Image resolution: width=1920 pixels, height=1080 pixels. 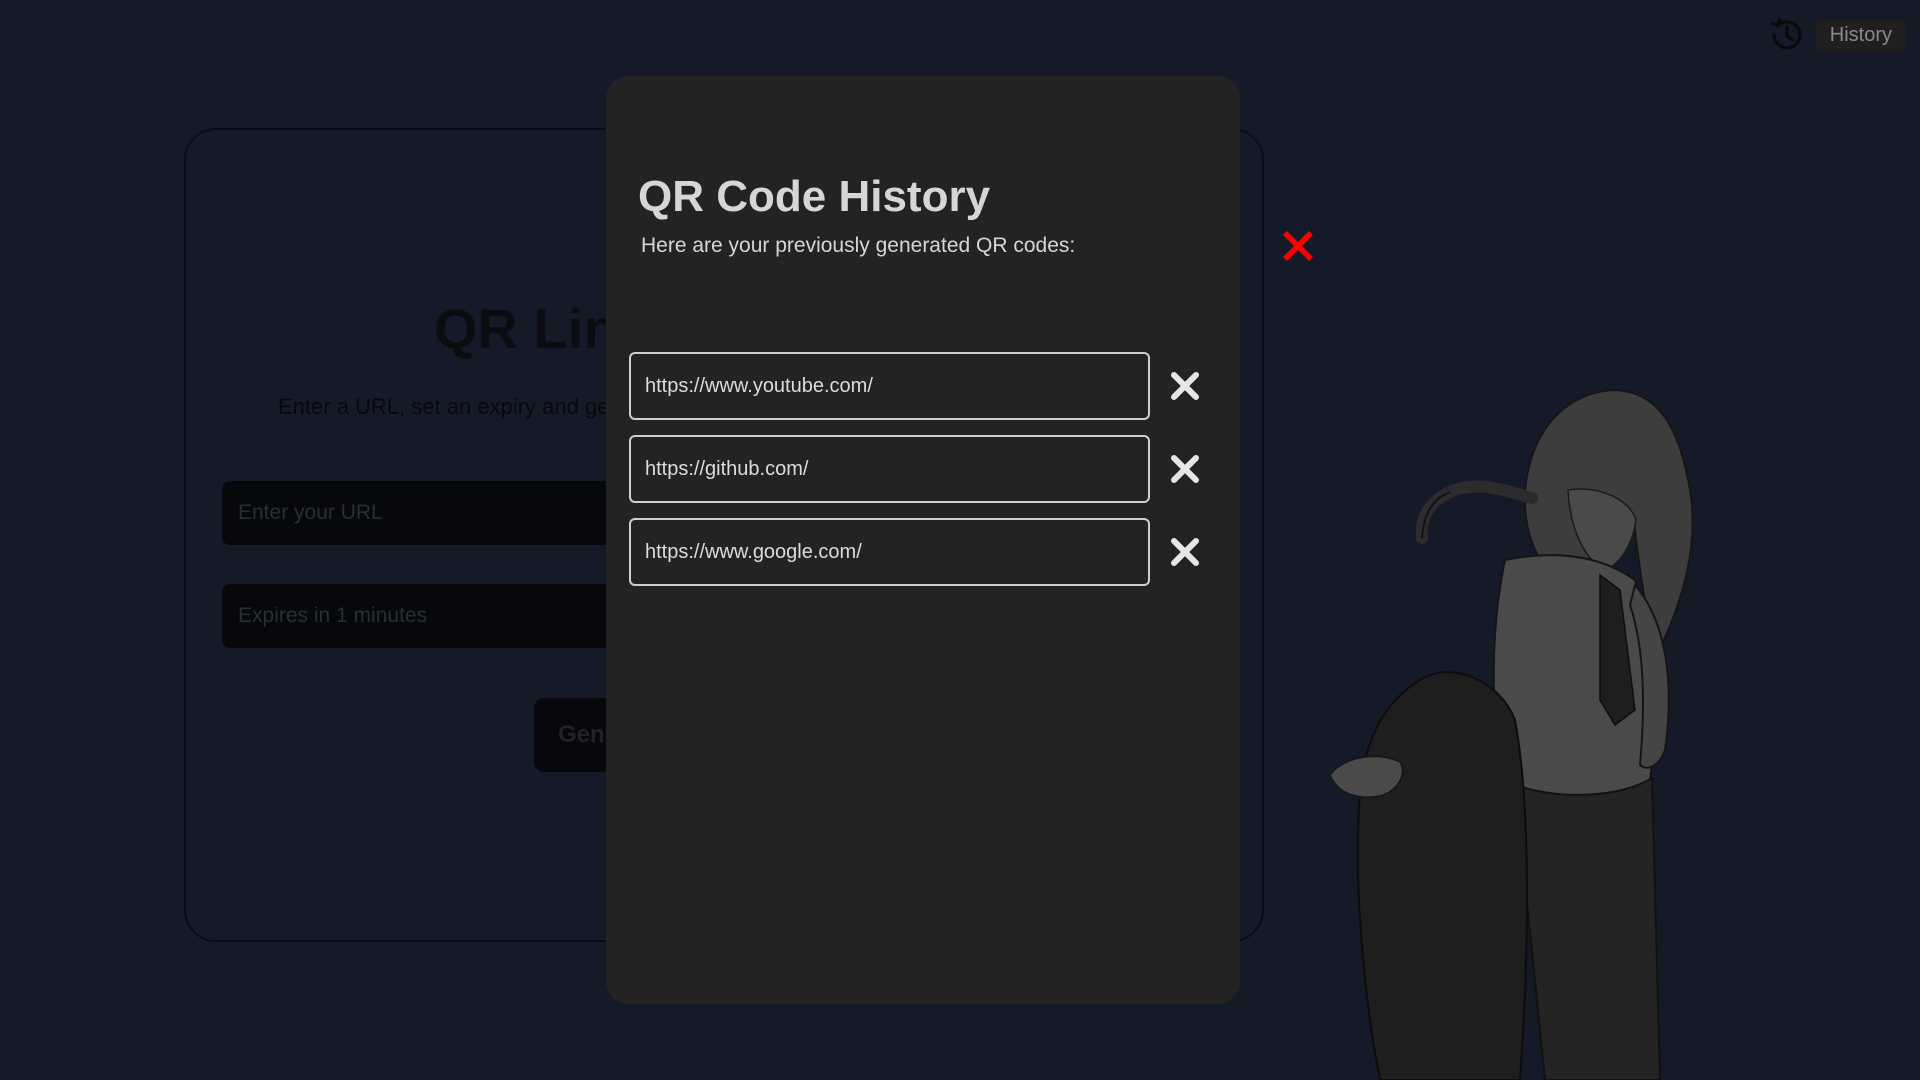 I want to click on close-icon, so click(x=1298, y=246).